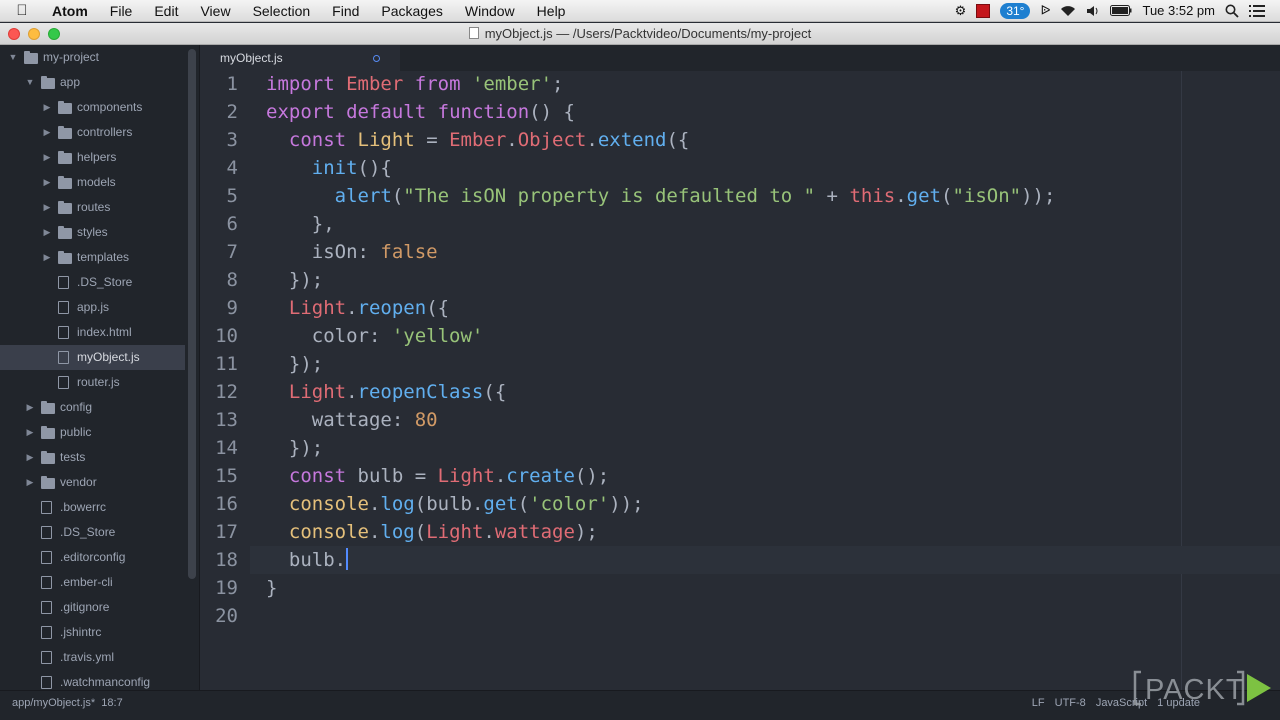 The image size is (1280, 720). Describe the element at coordinates (219, 84) in the screenshot. I see `line-number: 1` at that location.